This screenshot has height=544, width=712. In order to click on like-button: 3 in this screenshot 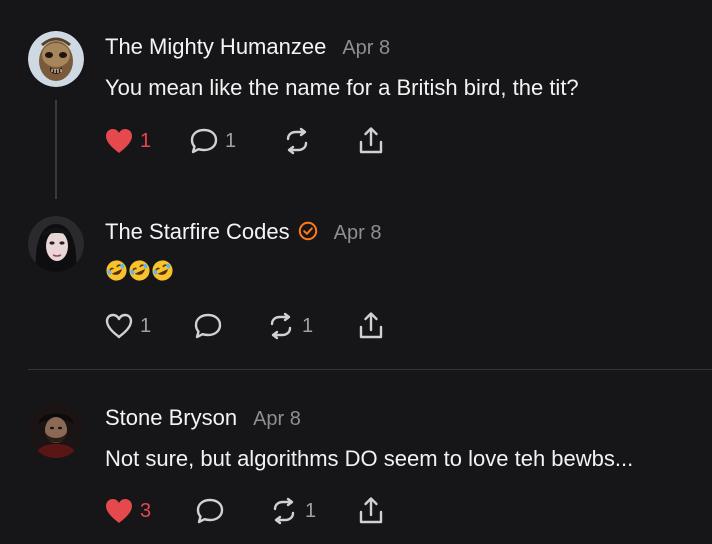, I will do `click(127, 511)`.